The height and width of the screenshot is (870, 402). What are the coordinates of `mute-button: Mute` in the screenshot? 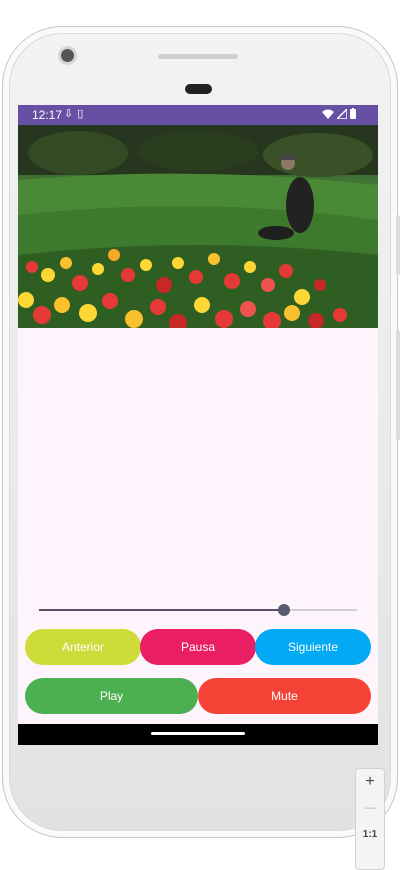 It's located at (284, 696).